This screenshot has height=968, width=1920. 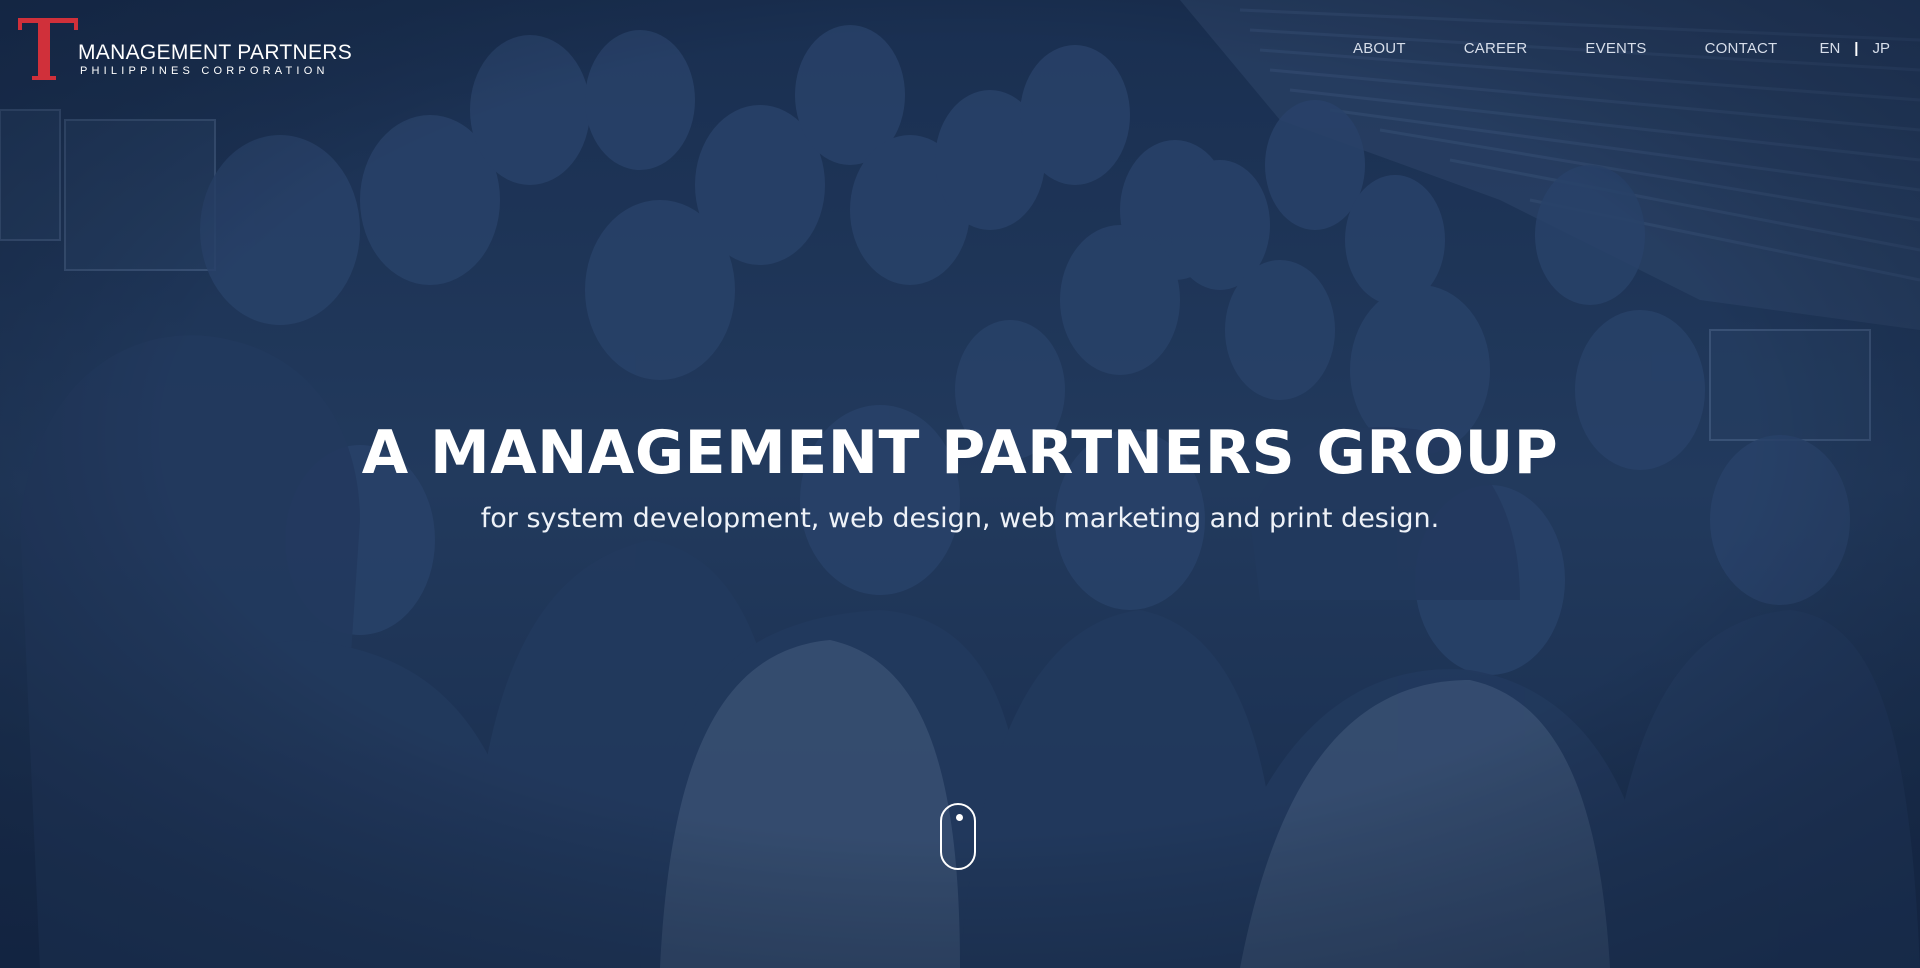 What do you see at coordinates (959, 817) in the screenshot?
I see `scroll-wheel-dot` at bounding box center [959, 817].